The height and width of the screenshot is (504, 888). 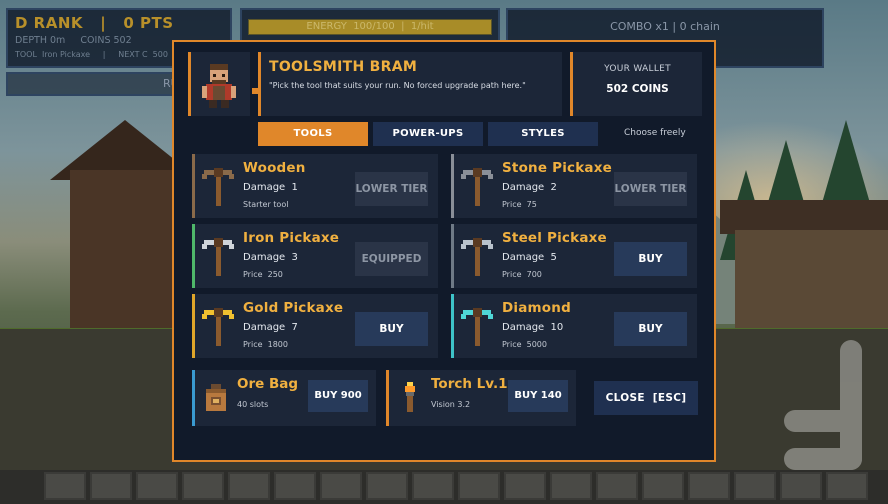 I want to click on utility-card-torch: Torch Lv.1 Vision 3.2 BUY 140, so click(x=481, y=398).